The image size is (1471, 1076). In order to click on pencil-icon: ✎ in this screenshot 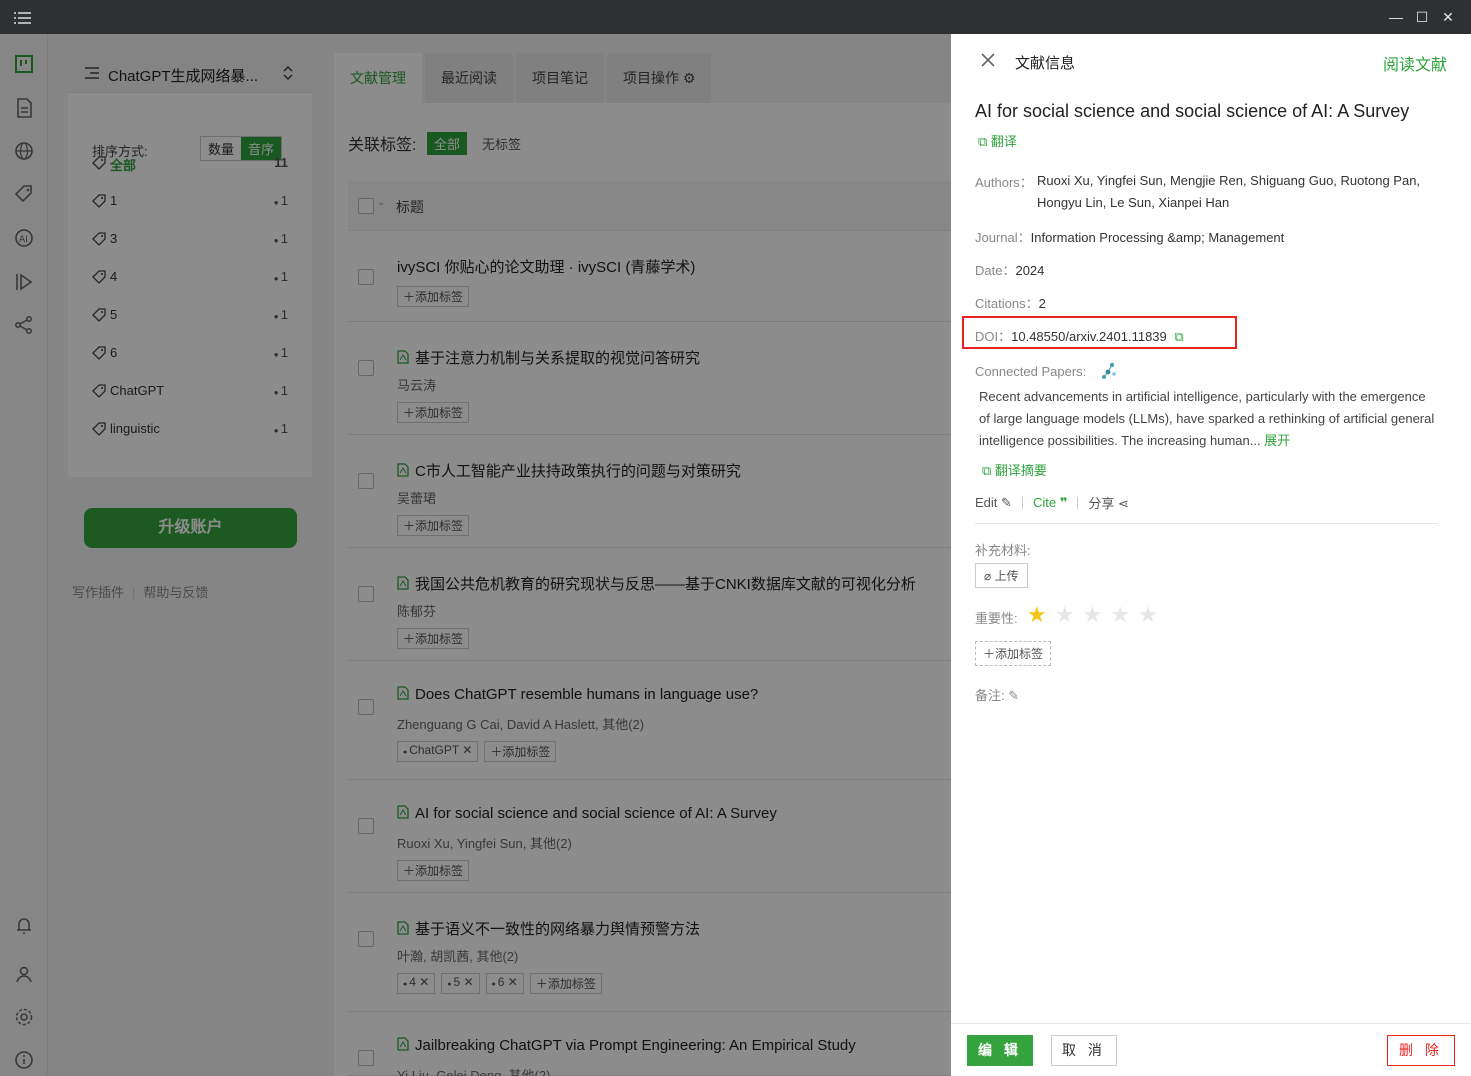, I will do `click(1013, 695)`.